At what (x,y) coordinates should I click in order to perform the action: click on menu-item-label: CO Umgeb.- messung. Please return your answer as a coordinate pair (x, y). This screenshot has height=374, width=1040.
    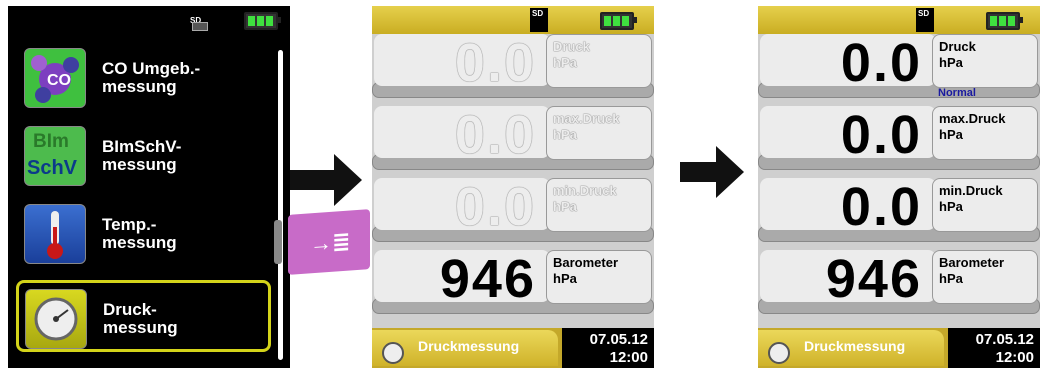
    Looking at the image, I should click on (151, 77).